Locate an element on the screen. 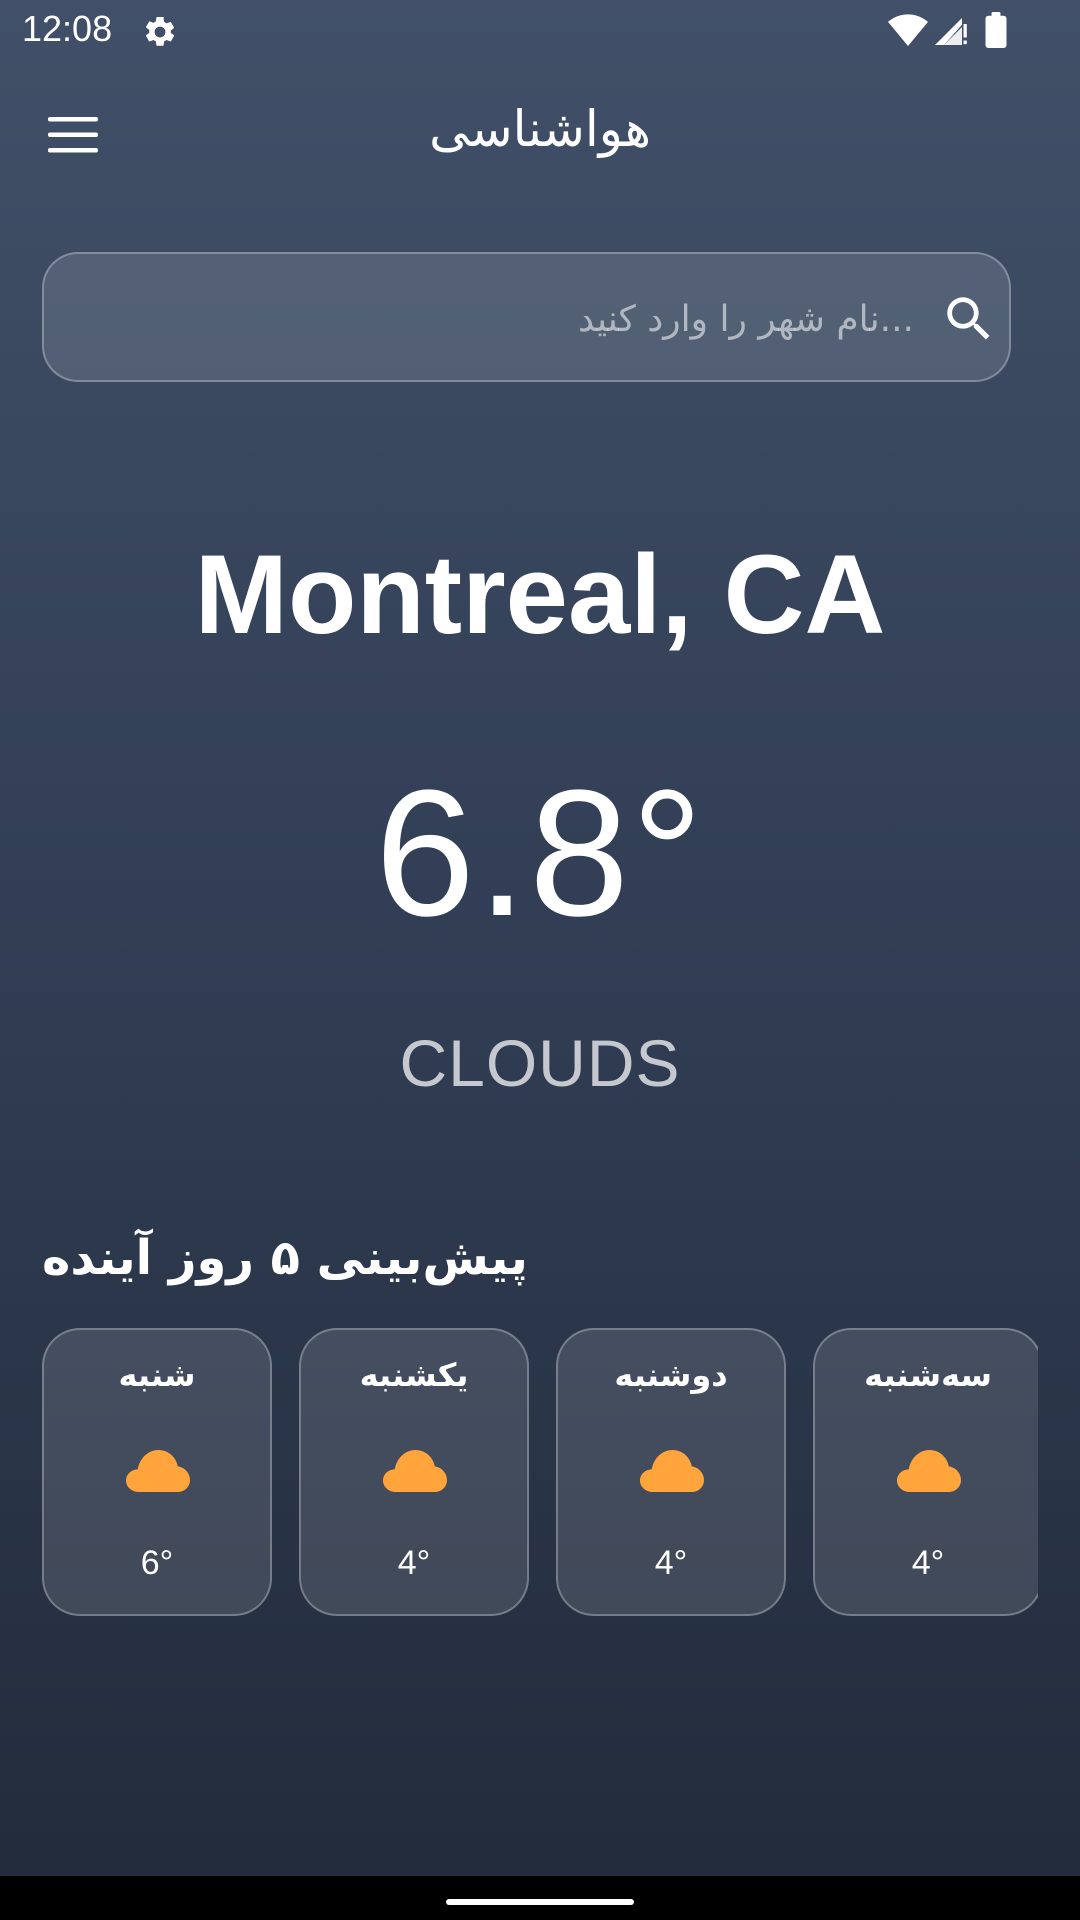 The width and height of the screenshot is (1080, 1920). forecast-day: شنبه is located at coordinates (157, 1375).